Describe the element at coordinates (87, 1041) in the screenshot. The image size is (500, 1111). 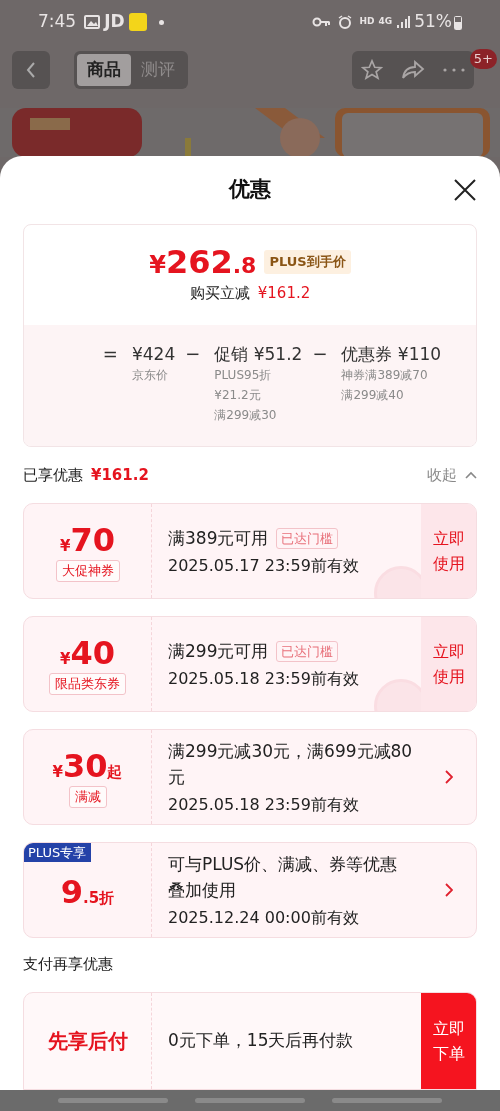
I see `pay-title: 先享后付` at that location.